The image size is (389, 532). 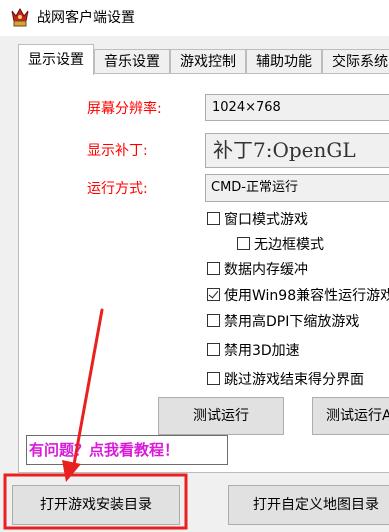 I want to click on skip-score-screen-checkbox, so click(x=213, y=378).